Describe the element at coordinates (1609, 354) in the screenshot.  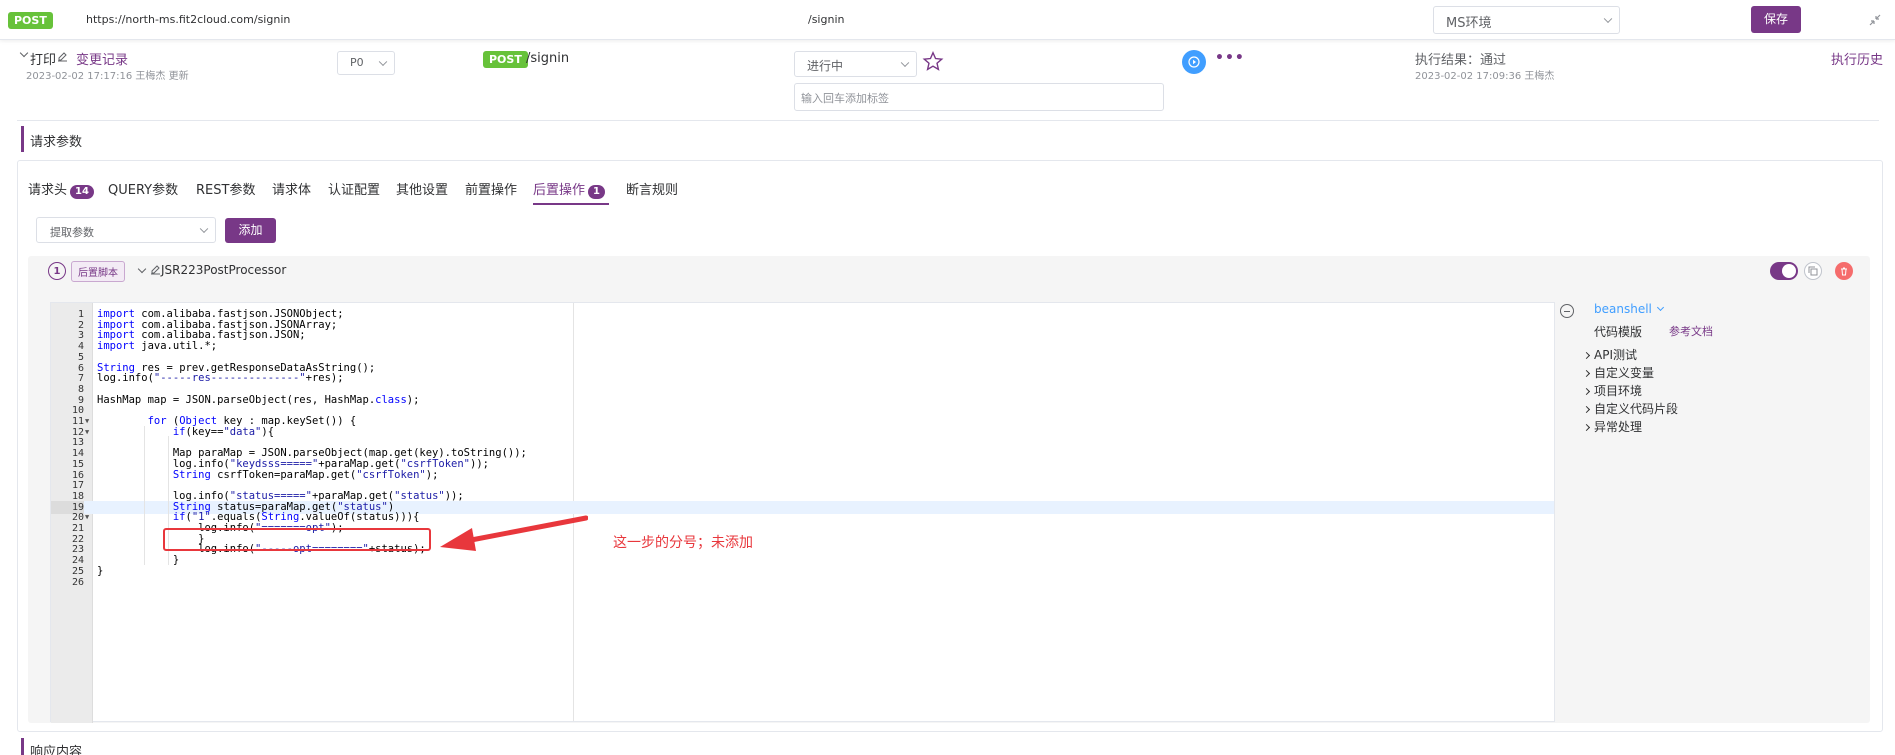
I see `snippet-item-api: API测试` at that location.